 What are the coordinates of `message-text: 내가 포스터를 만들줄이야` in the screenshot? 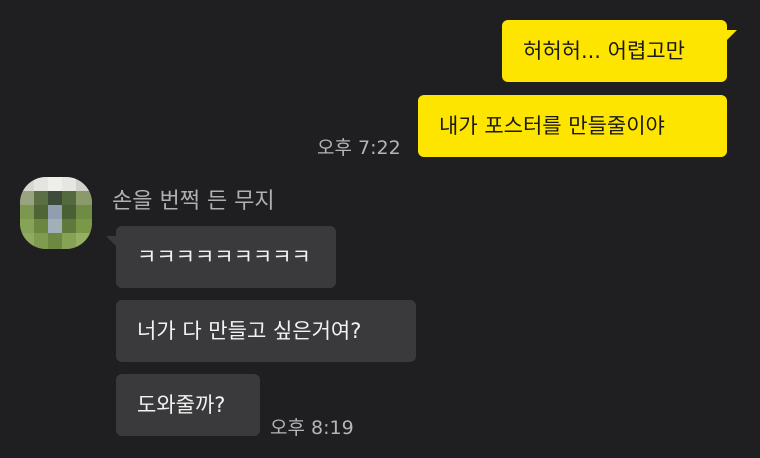 It's located at (552, 125).